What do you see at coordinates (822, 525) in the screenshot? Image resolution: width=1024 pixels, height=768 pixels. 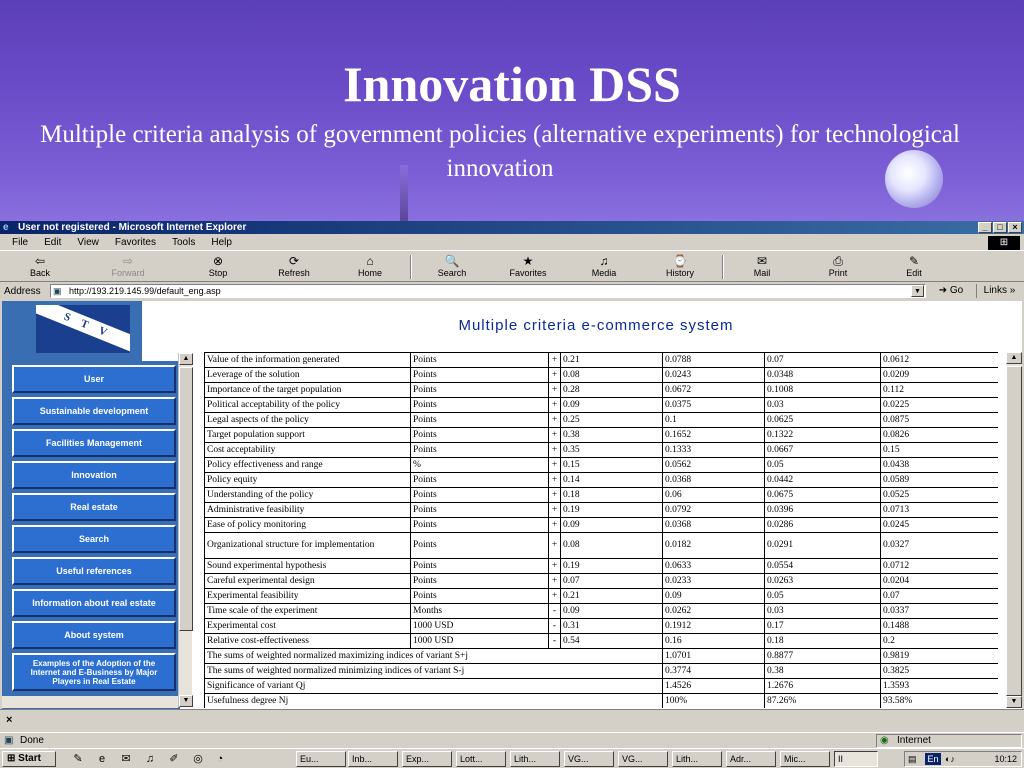 I see `value-cell: 0.0286` at bounding box center [822, 525].